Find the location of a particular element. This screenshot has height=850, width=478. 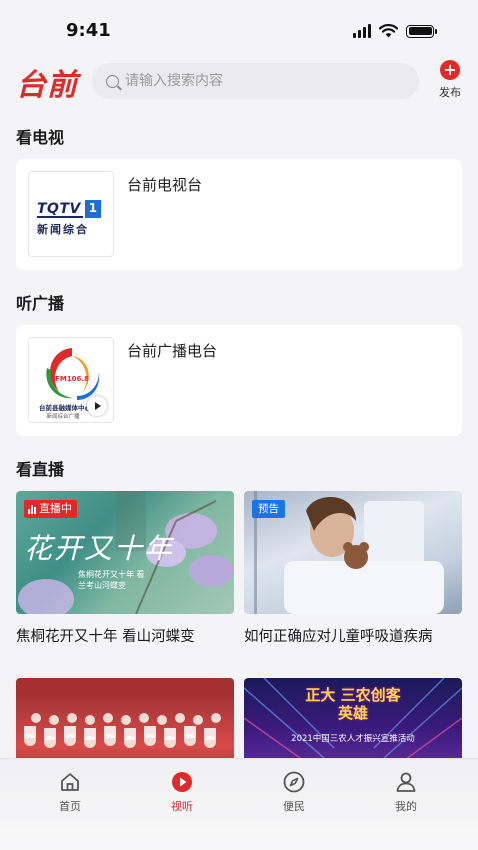

tab-services: 便民 is located at coordinates (294, 792).